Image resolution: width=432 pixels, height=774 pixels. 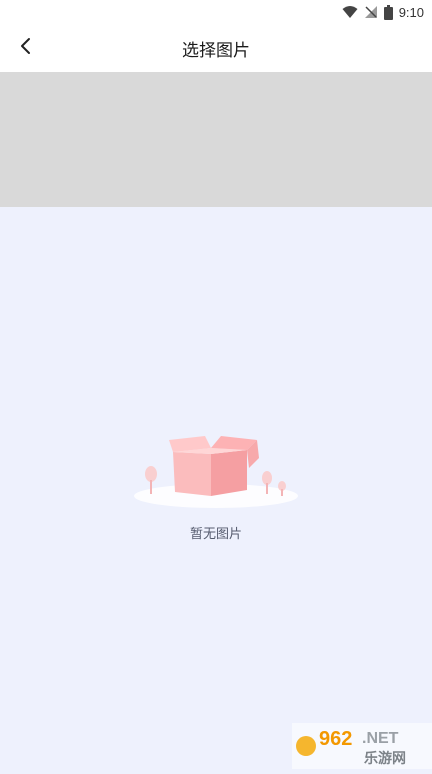 What do you see at coordinates (411, 12) in the screenshot?
I see `status-time: 9:10` at bounding box center [411, 12].